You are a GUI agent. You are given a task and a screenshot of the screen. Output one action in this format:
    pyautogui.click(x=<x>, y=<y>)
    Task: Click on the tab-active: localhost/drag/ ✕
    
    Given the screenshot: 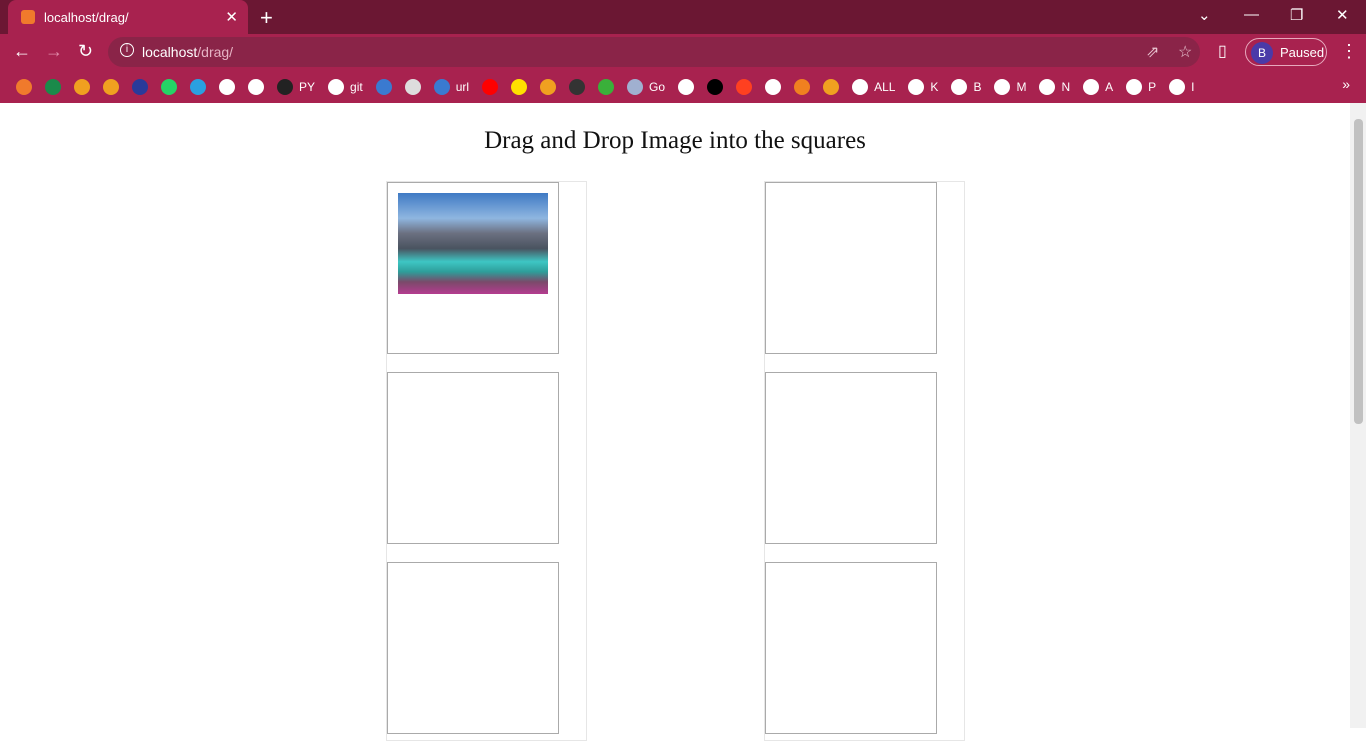 What is the action you would take?
    pyautogui.click(x=128, y=17)
    